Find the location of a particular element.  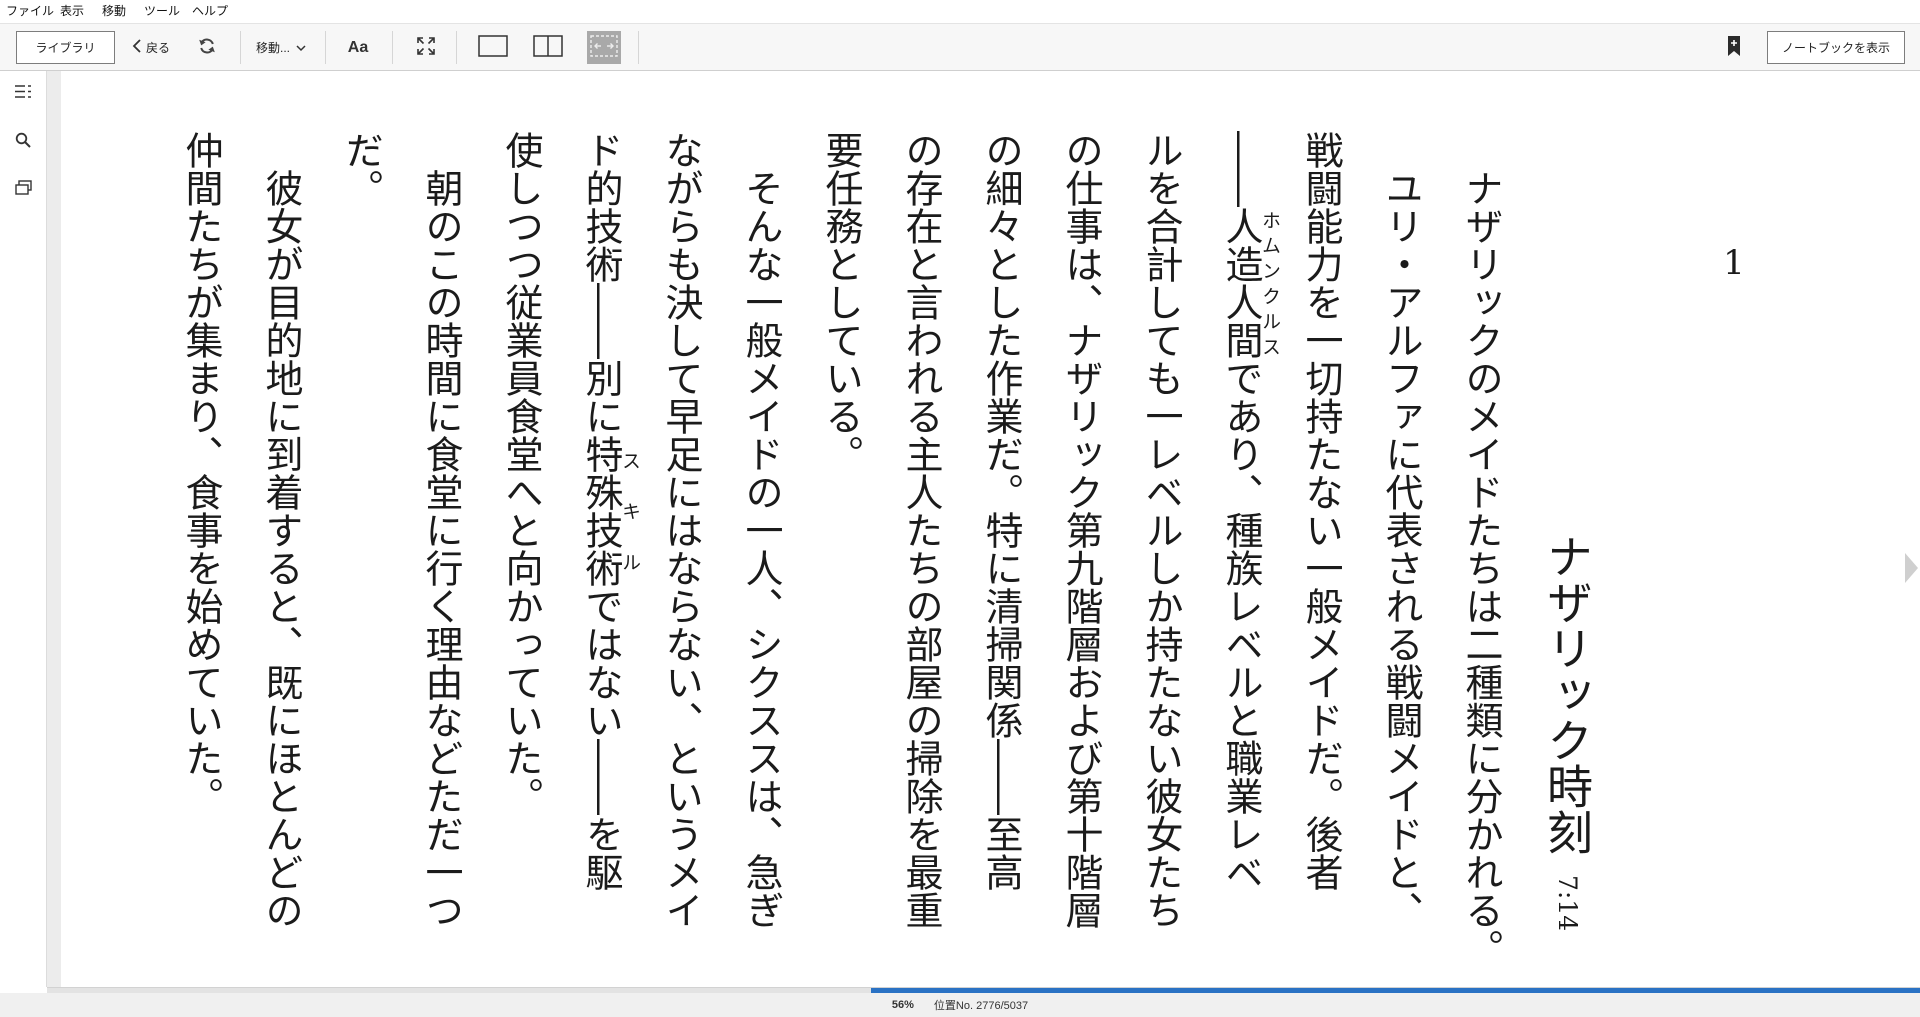

menu-bar: ファイル 表示 移動 ツール ヘルプ is located at coordinates (960, 11).